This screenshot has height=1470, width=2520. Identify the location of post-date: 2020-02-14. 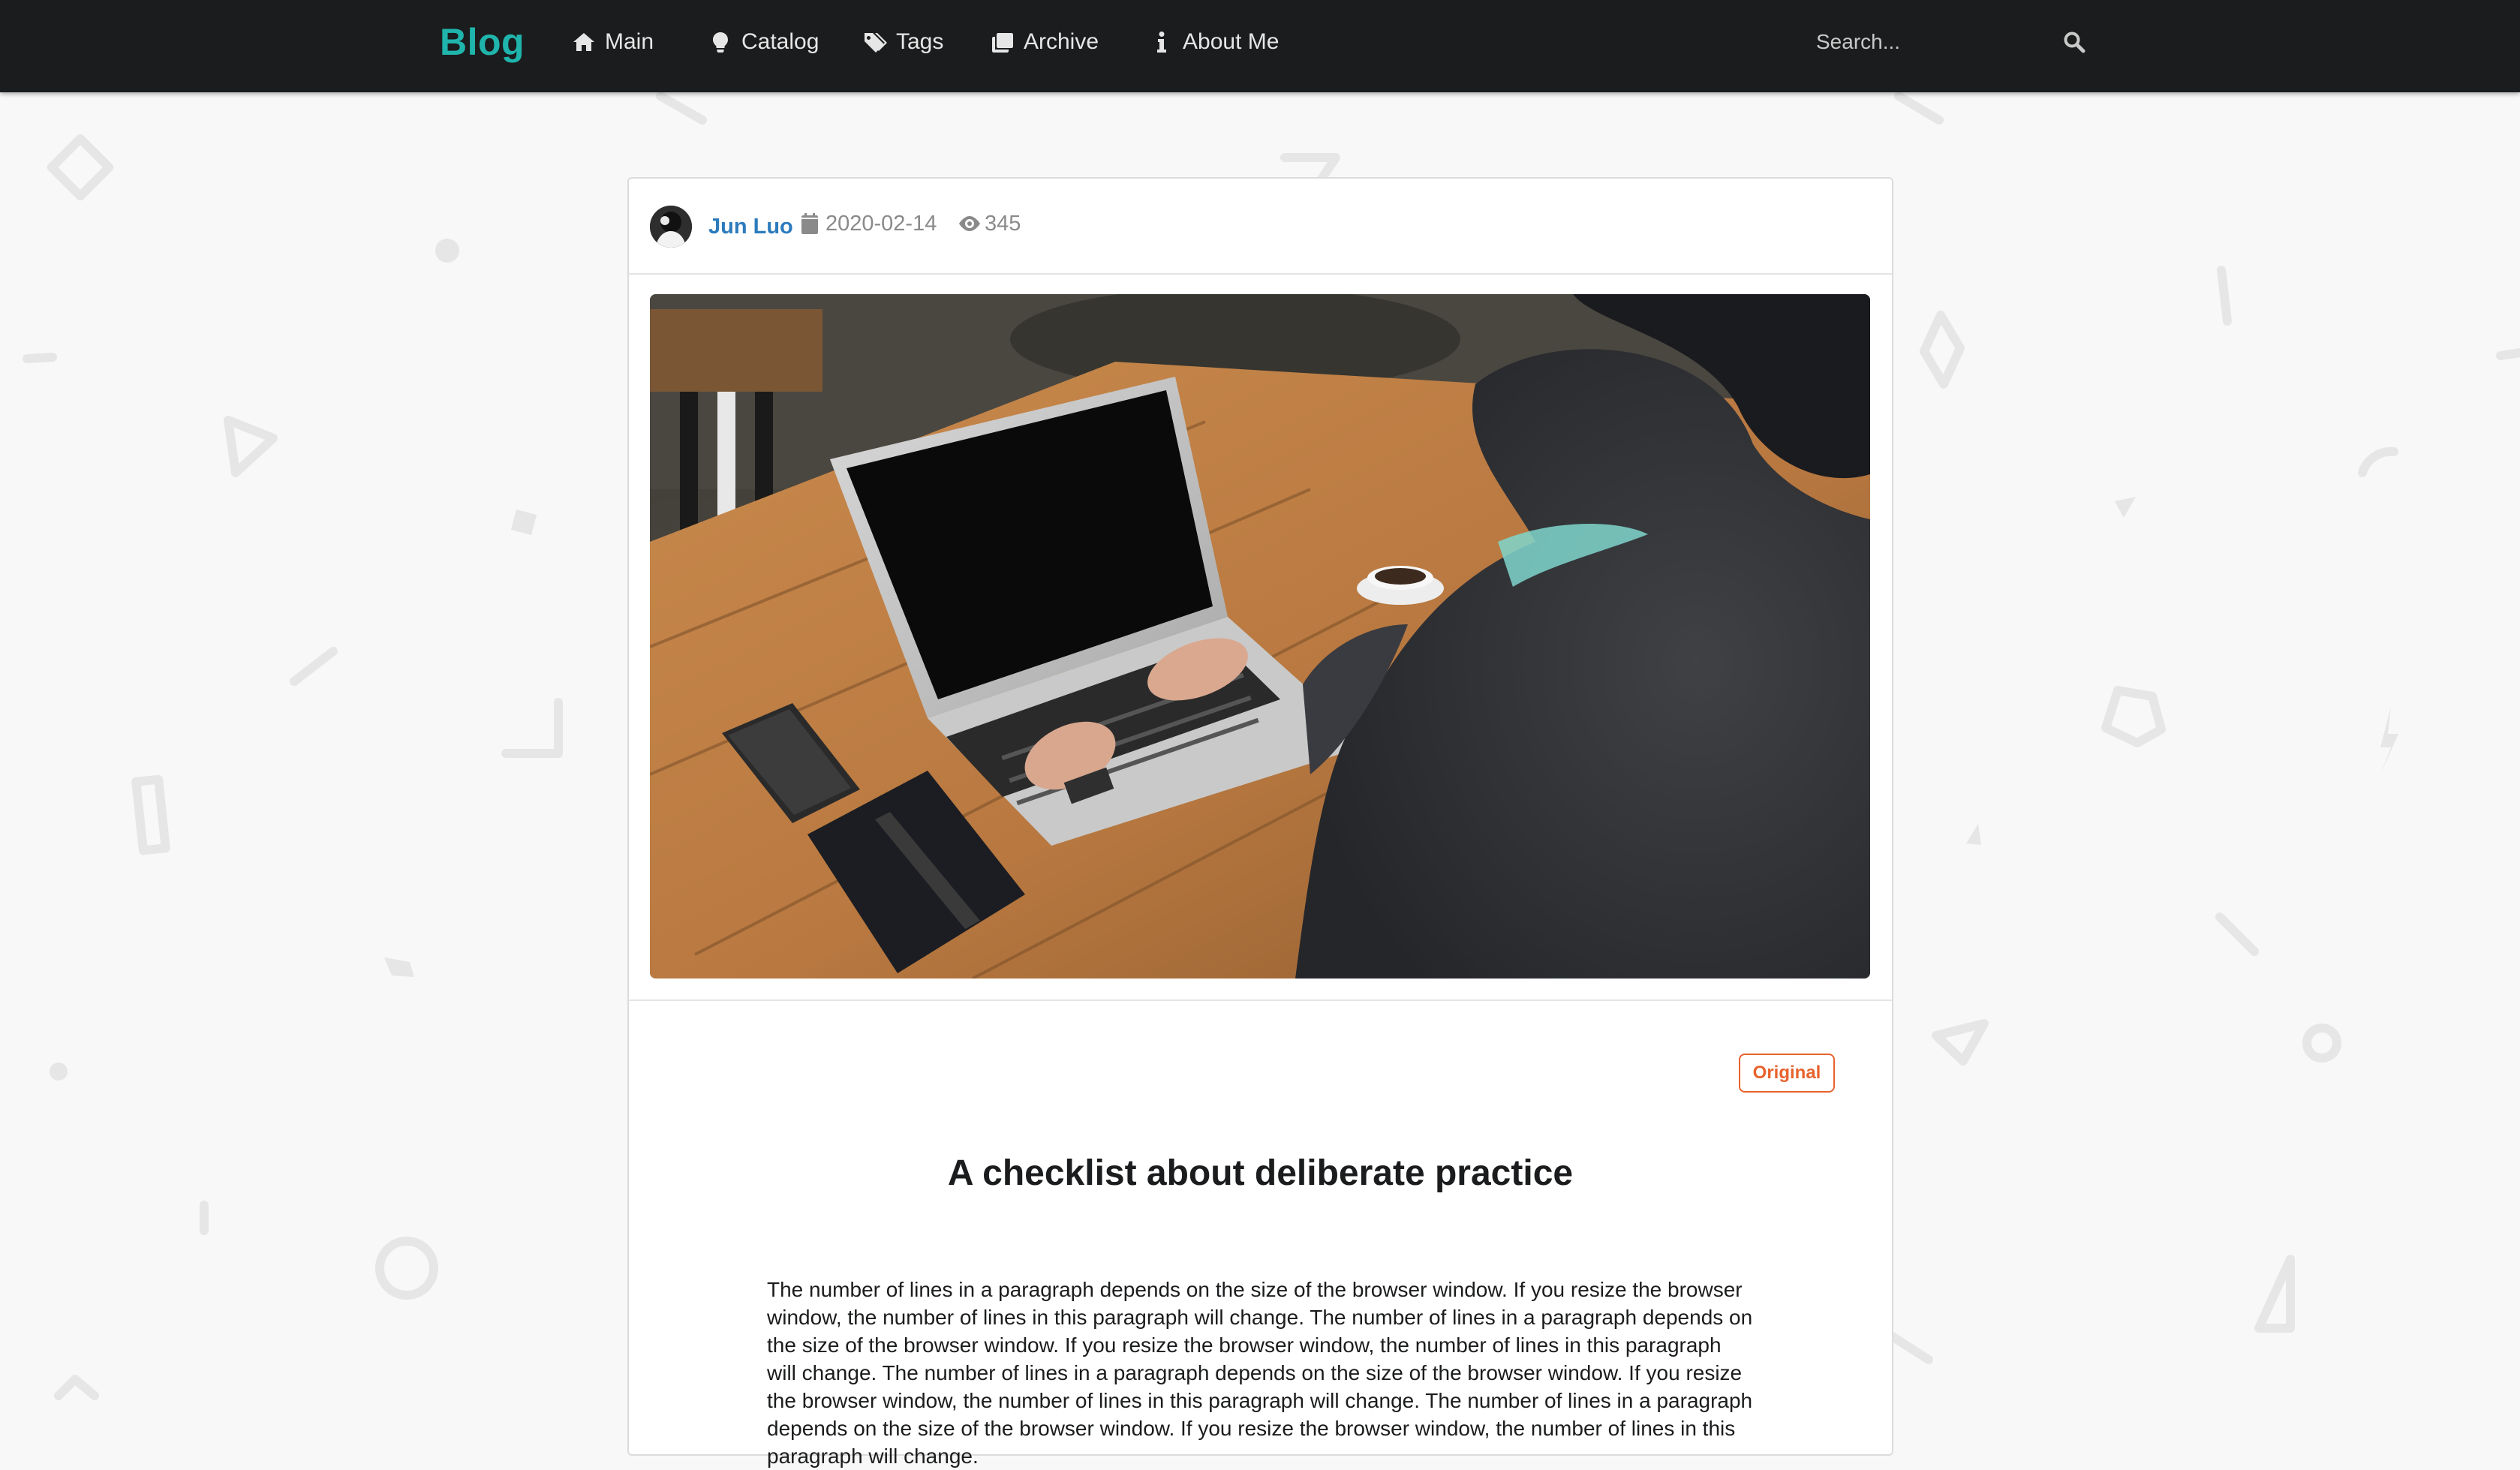
(868, 224).